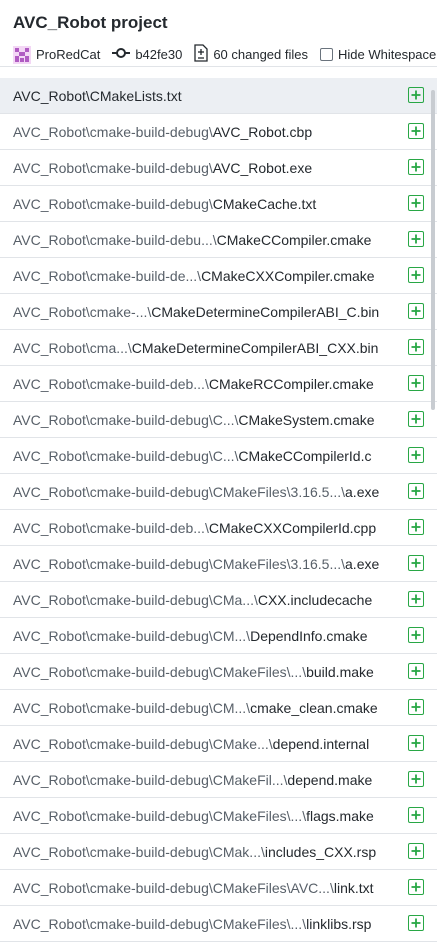 Image resolution: width=437 pixels, height=942 pixels. I want to click on file-name: includes_CXX.rsp, so click(320, 851).